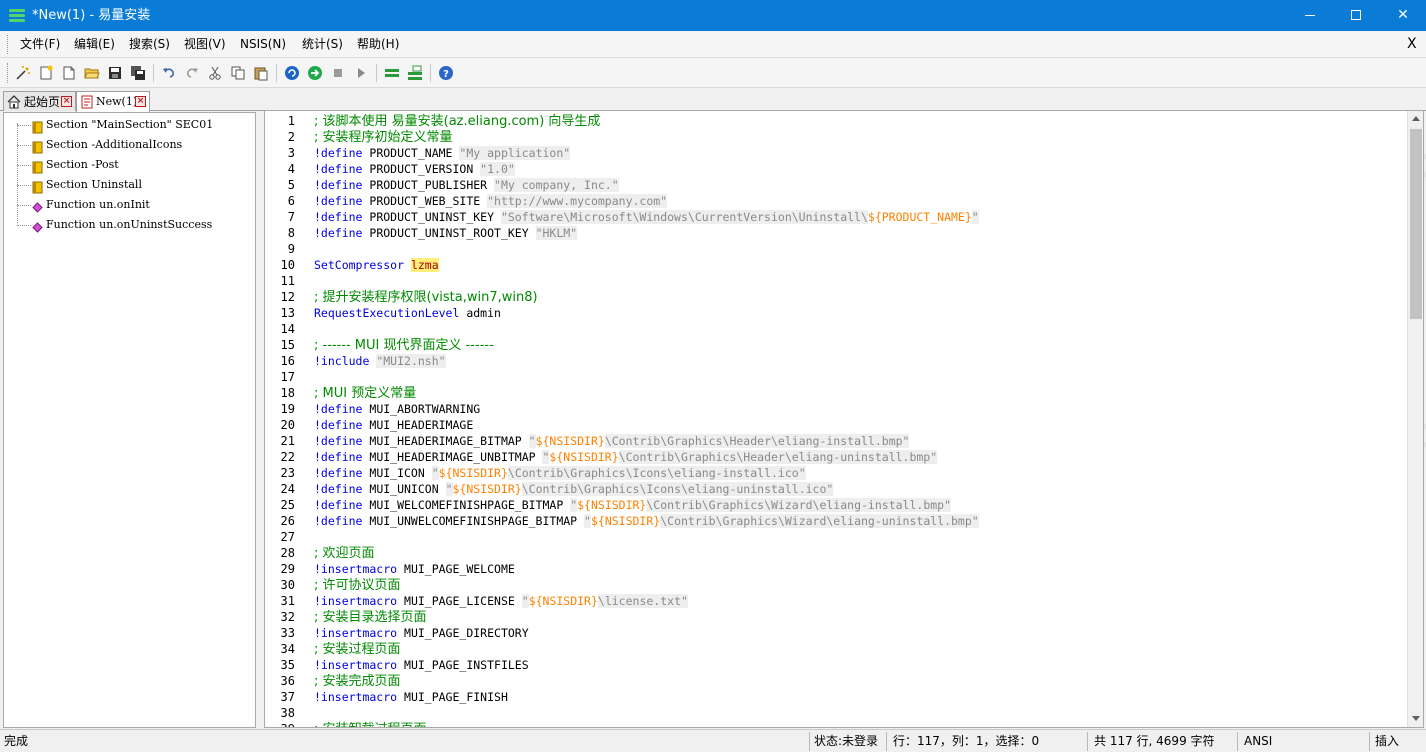  I want to click on tree-item: Section -AdditionalIcons, so click(129, 145).